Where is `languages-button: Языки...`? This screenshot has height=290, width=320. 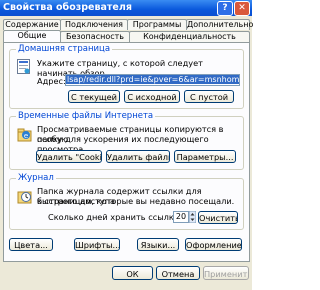 languages-button: Языки... is located at coordinates (158, 244).